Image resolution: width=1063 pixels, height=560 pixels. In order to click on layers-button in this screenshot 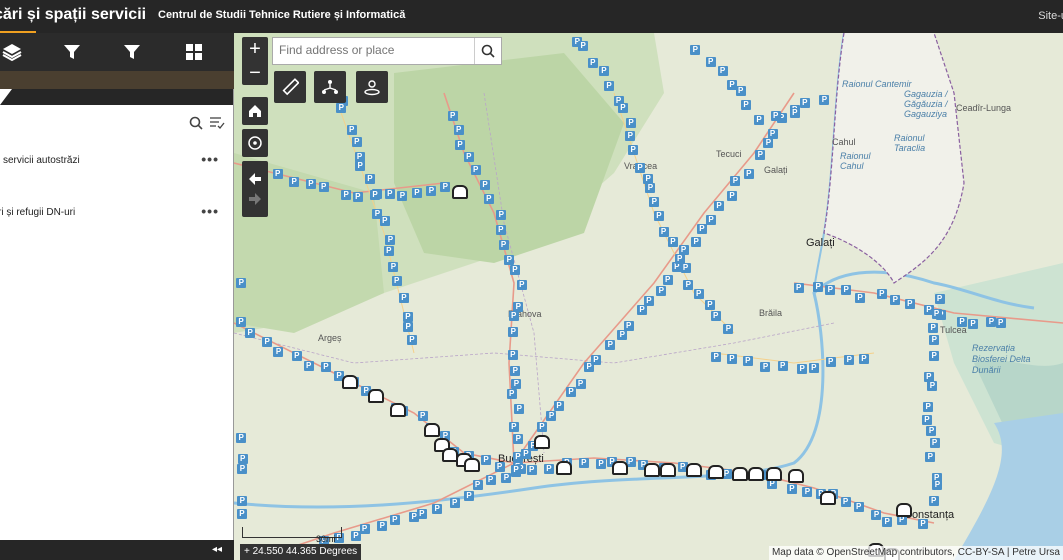, I will do `click(16, 52)`.